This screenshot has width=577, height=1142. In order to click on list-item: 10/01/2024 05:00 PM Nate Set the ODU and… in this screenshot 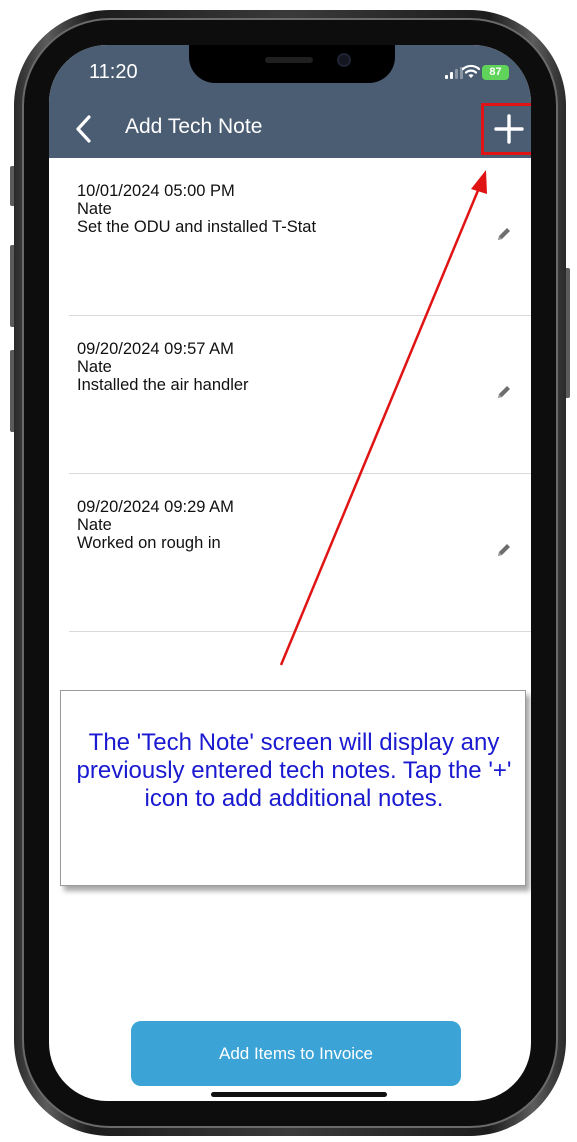, I will do `click(290, 237)`.